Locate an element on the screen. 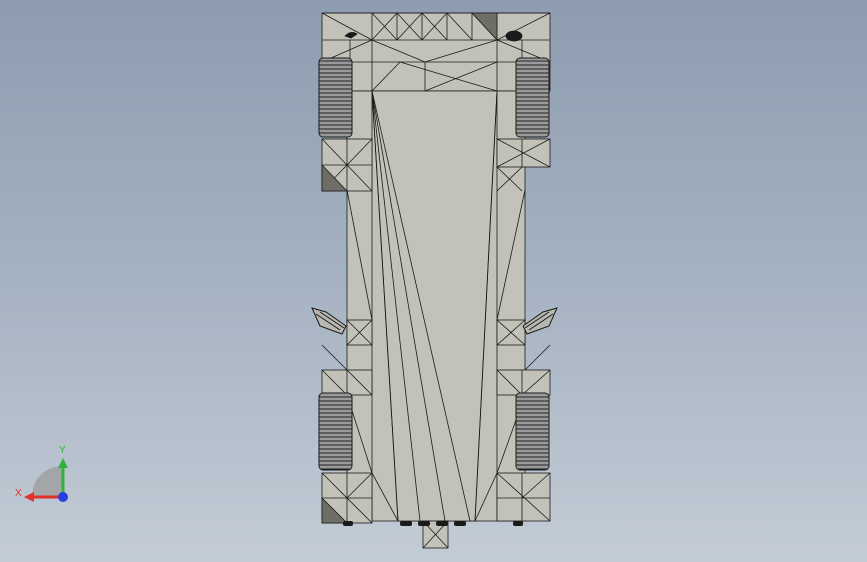 The image size is (867, 562). x-axis-arrow-icon is located at coordinates (29, 497).